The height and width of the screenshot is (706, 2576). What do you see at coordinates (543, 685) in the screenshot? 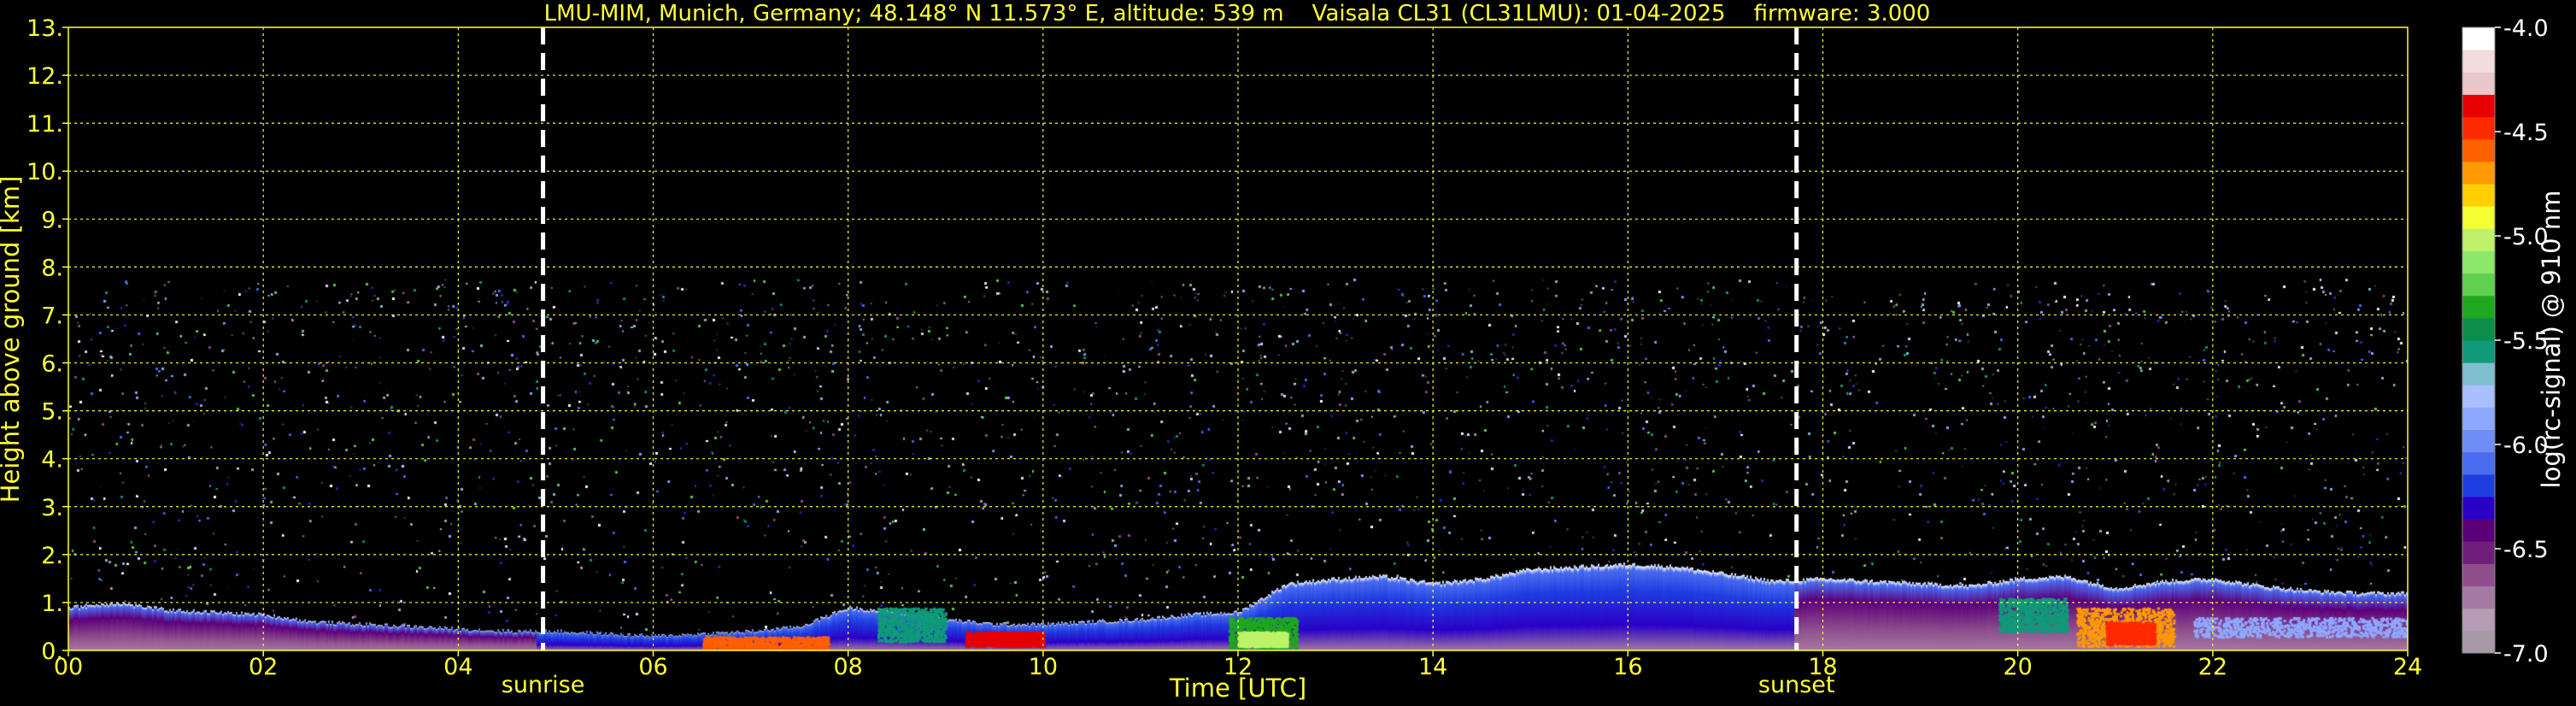
I see `event-label-sunrise: sunrise` at bounding box center [543, 685].